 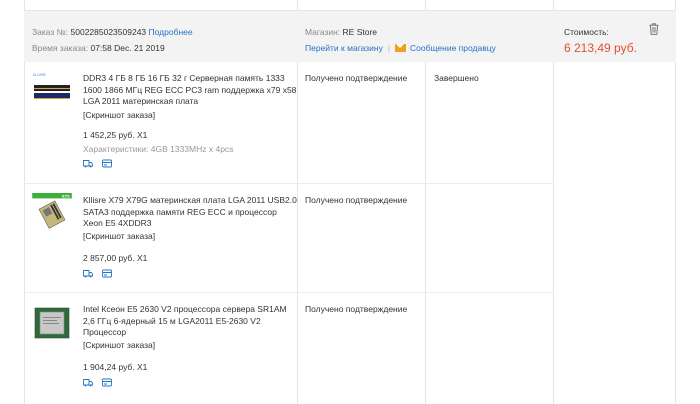 What do you see at coordinates (60, 48) in the screenshot?
I see `order-time-label: Время заказа:` at bounding box center [60, 48].